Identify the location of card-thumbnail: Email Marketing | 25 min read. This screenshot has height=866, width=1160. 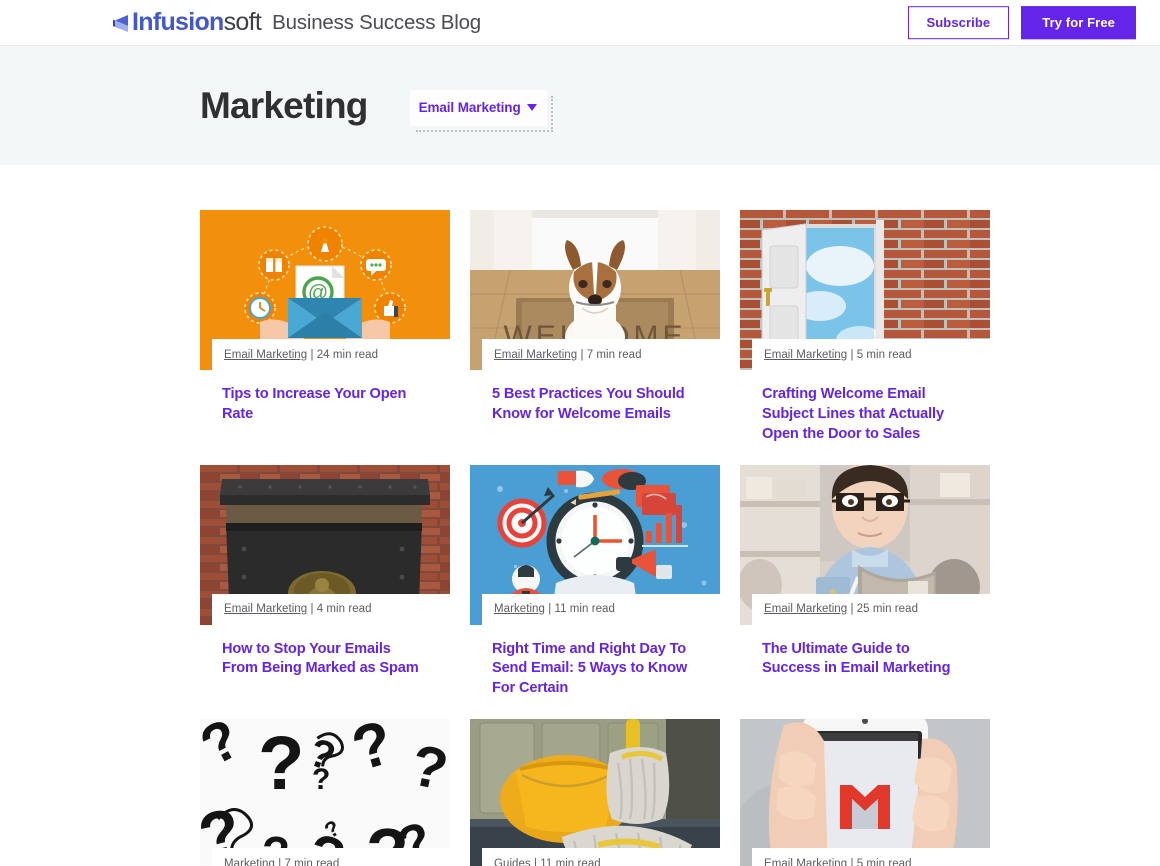
(865, 544).